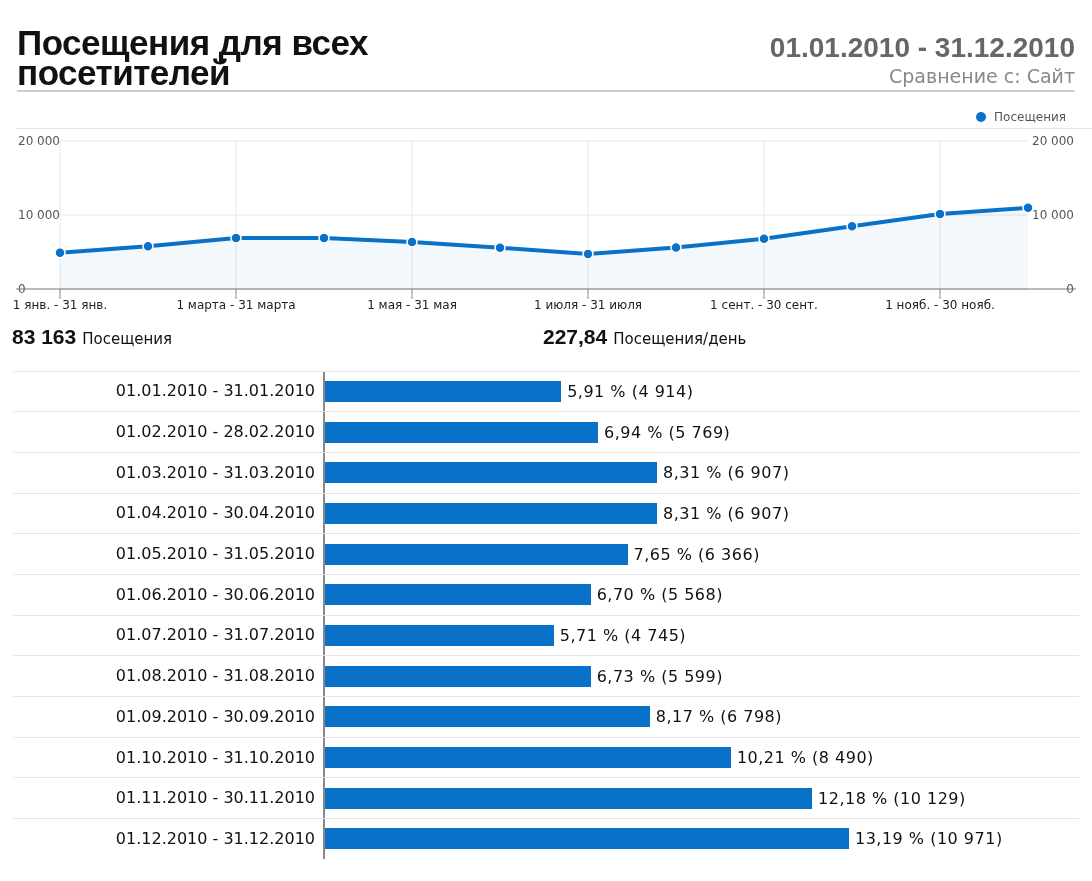  What do you see at coordinates (215, 757) in the screenshot?
I see `period-label: 01.10.2010 - 31.10.2010` at bounding box center [215, 757].